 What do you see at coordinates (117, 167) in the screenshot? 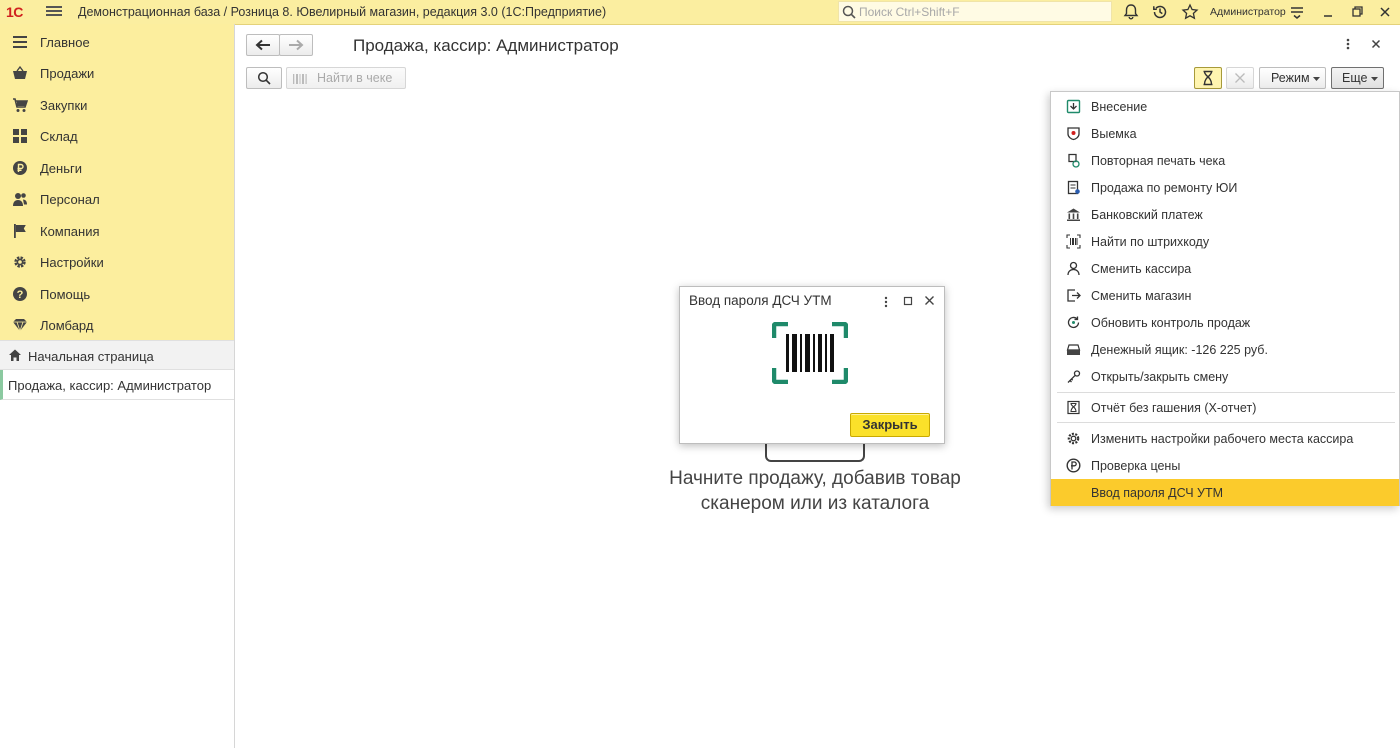
I see `sidebar-item-money: Деньги` at bounding box center [117, 167].